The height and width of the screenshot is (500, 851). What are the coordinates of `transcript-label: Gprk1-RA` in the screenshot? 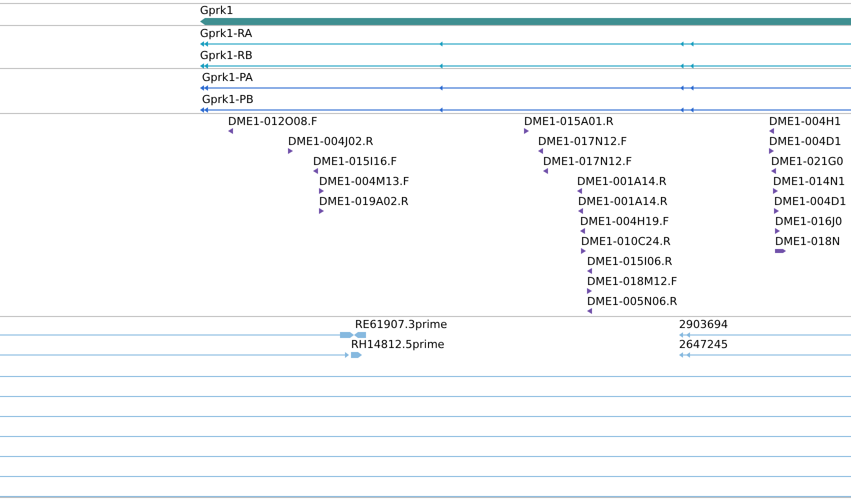 It's located at (226, 33).